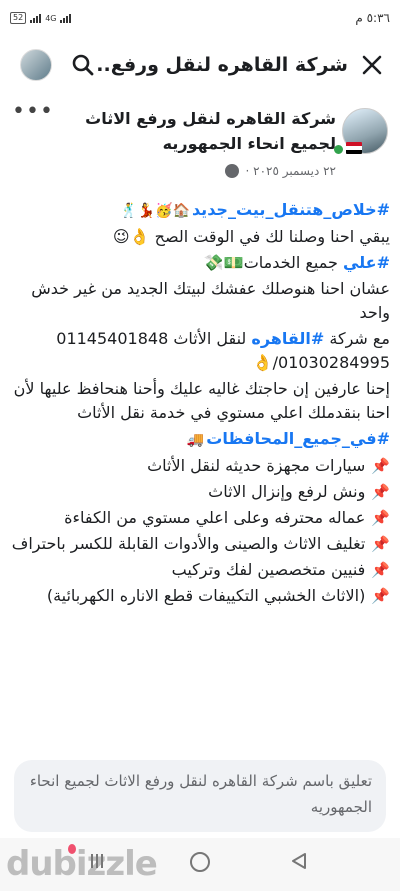 The image size is (400, 891). I want to click on back-icon, so click(299, 863).